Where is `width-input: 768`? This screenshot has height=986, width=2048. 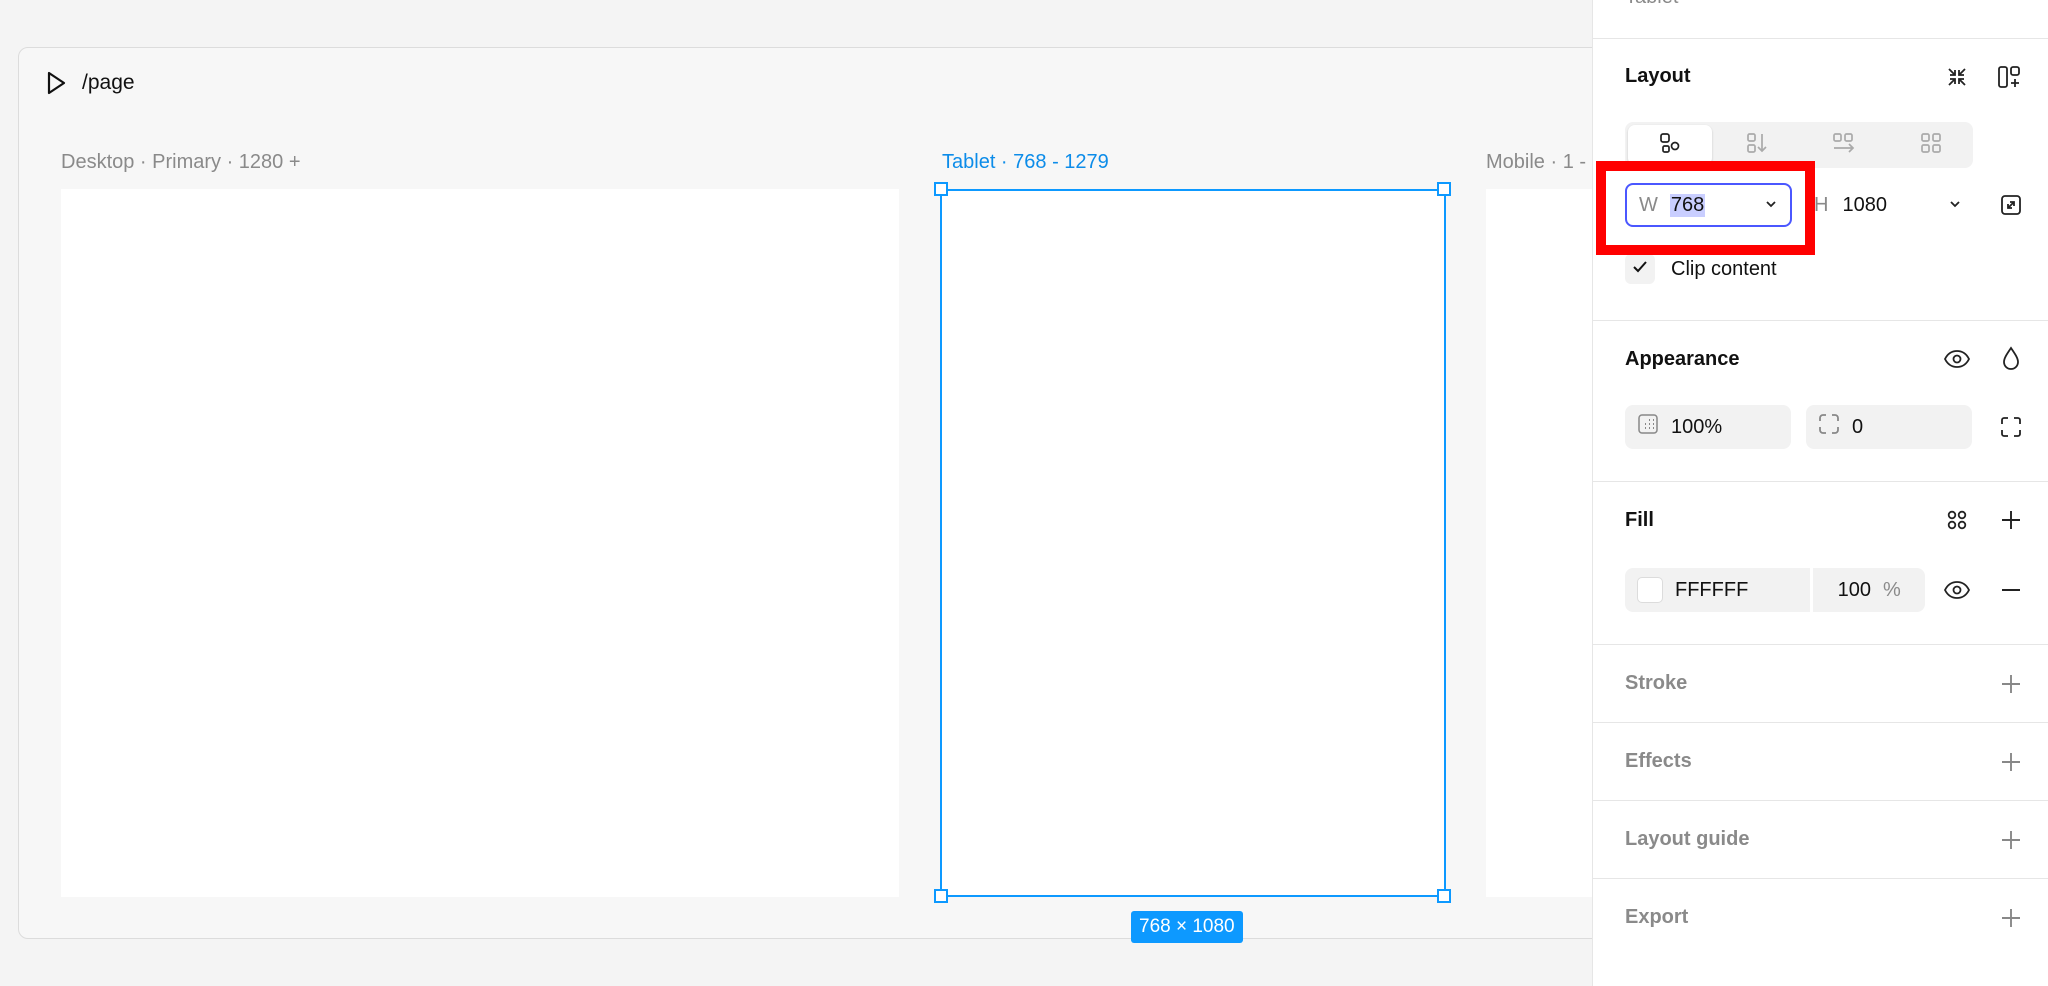
width-input: 768 is located at coordinates (1687, 205).